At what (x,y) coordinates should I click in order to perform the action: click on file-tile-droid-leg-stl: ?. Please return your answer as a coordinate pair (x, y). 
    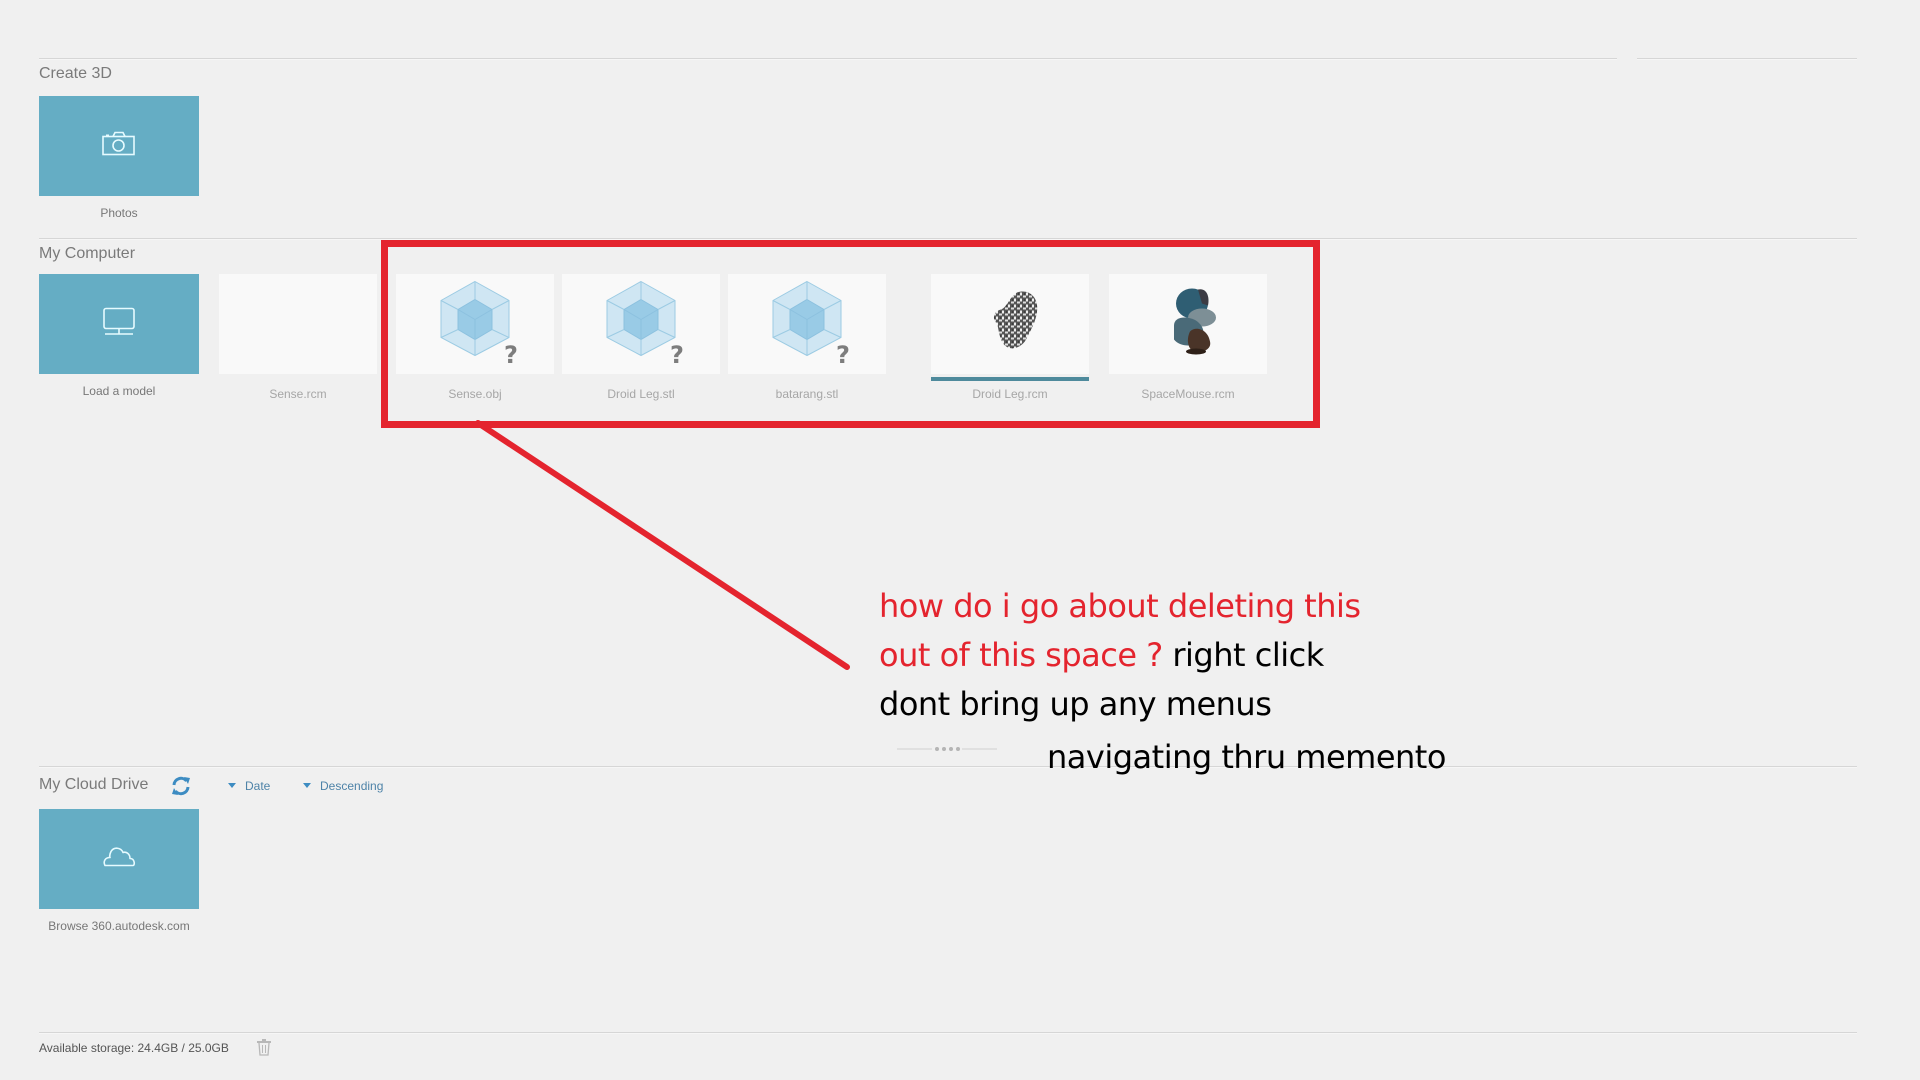
    Looking at the image, I should click on (641, 324).